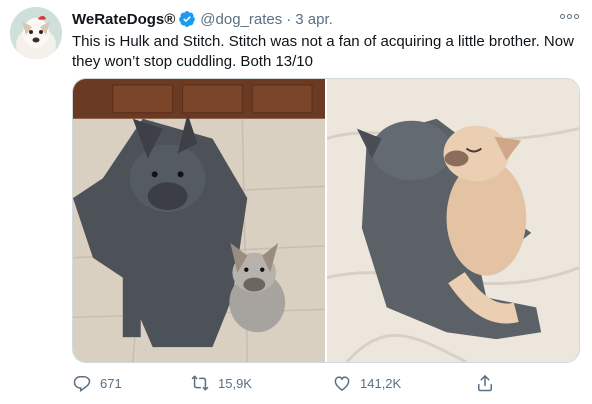  I want to click on retweet-icon, so click(200, 383).